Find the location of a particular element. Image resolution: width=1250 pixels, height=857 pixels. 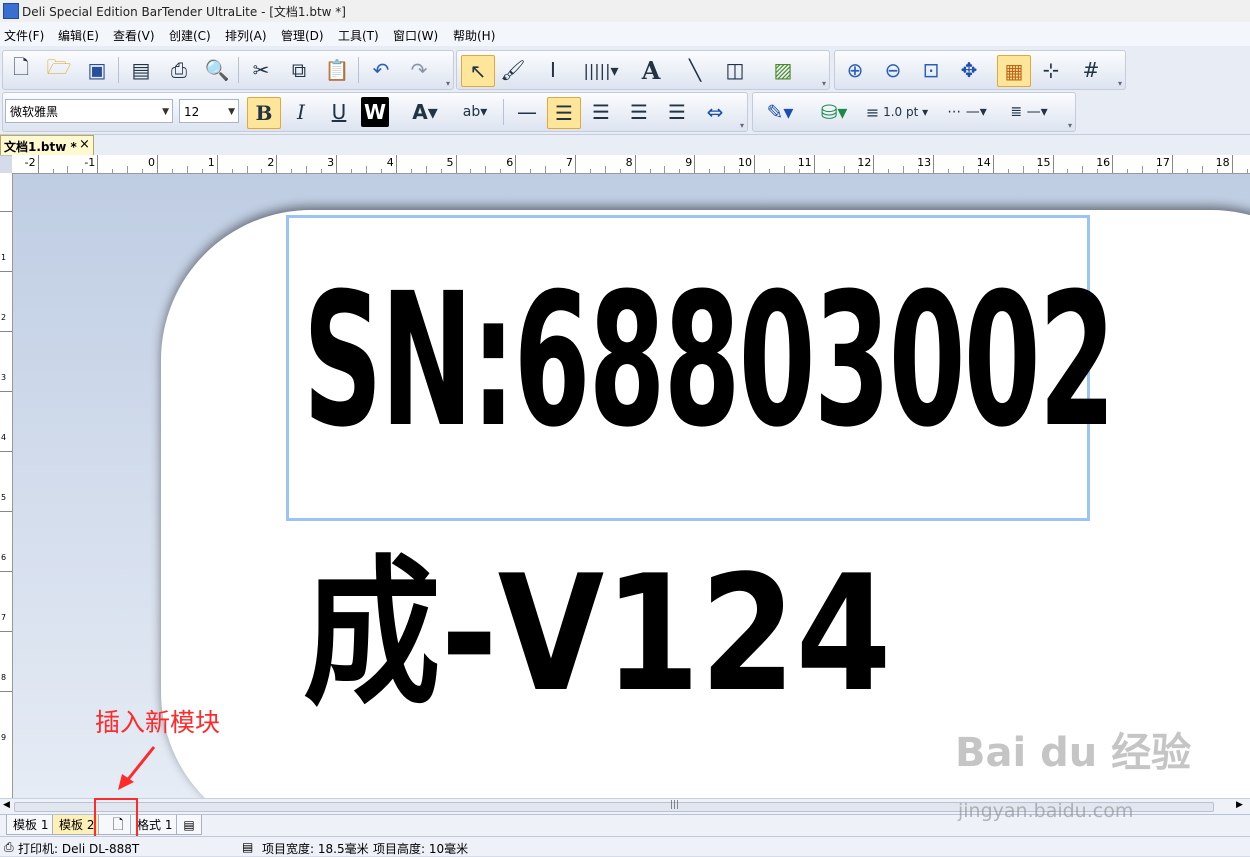

fill-color-icon: ⛁▾ is located at coordinates (834, 112).